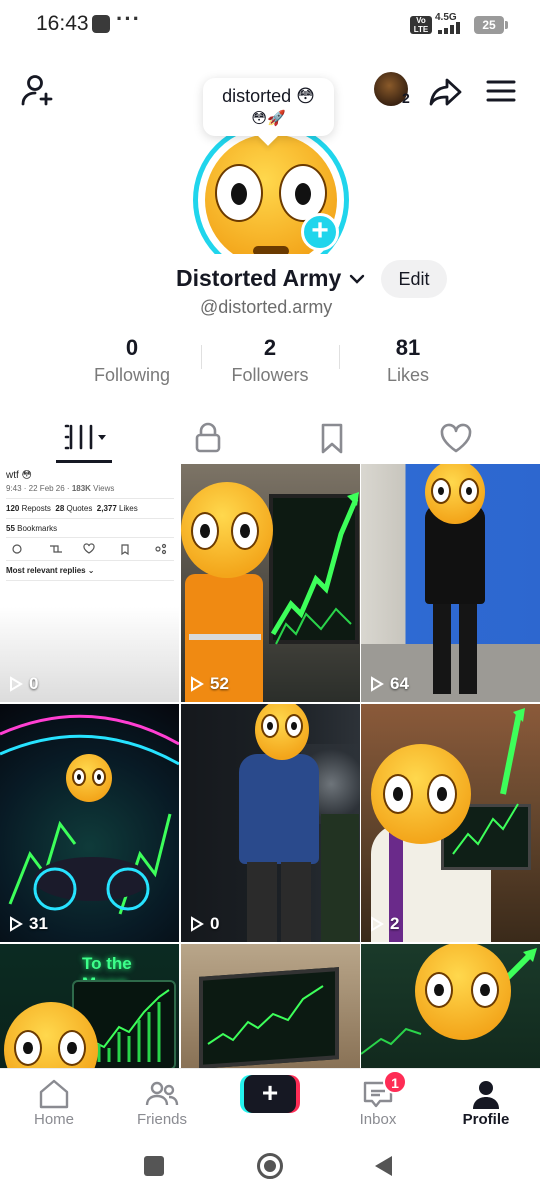 This screenshot has height=1200, width=540. Describe the element at coordinates (84, 461) in the screenshot. I see `active-tab-indicator` at that location.